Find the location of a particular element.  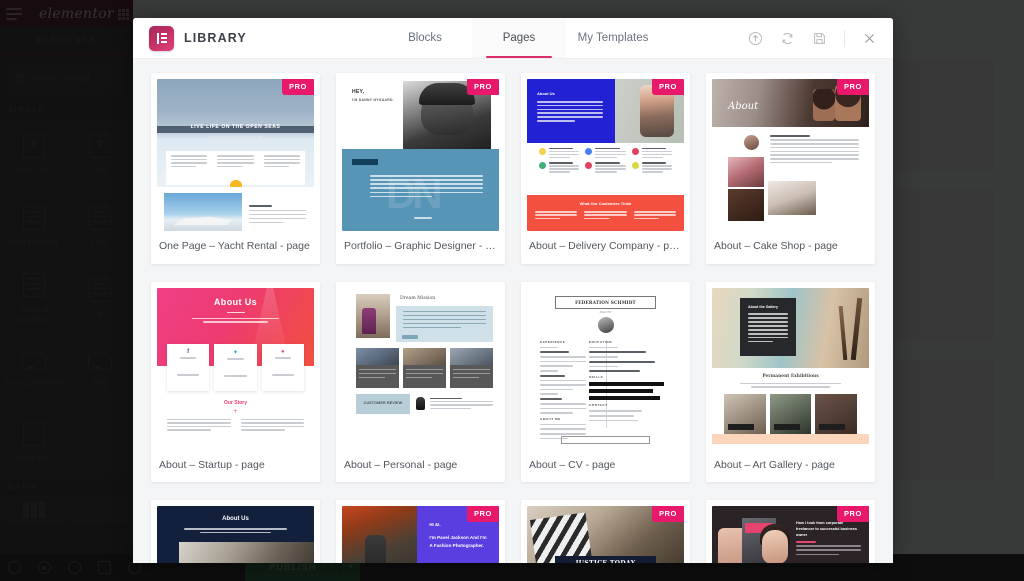

template-thumbnail: PRO About Us What Our Customers Think is located at coordinates (605, 155).